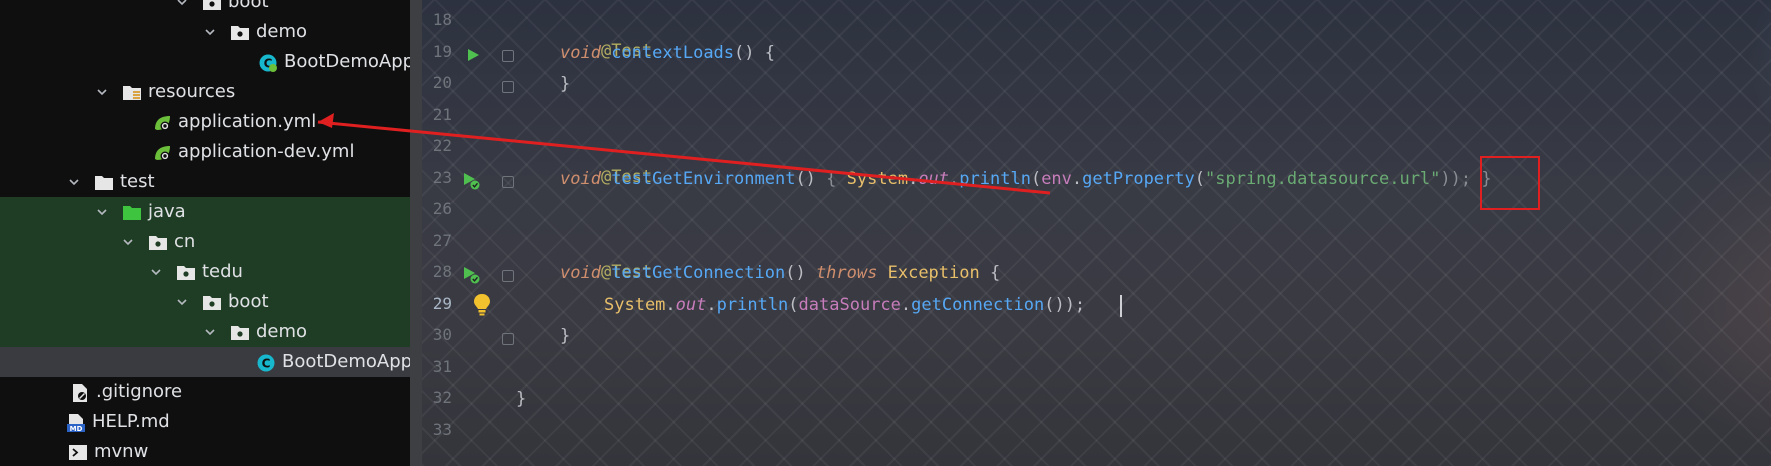 This screenshot has width=1771, height=466. I want to click on panel-splitter, so click(416, 233).